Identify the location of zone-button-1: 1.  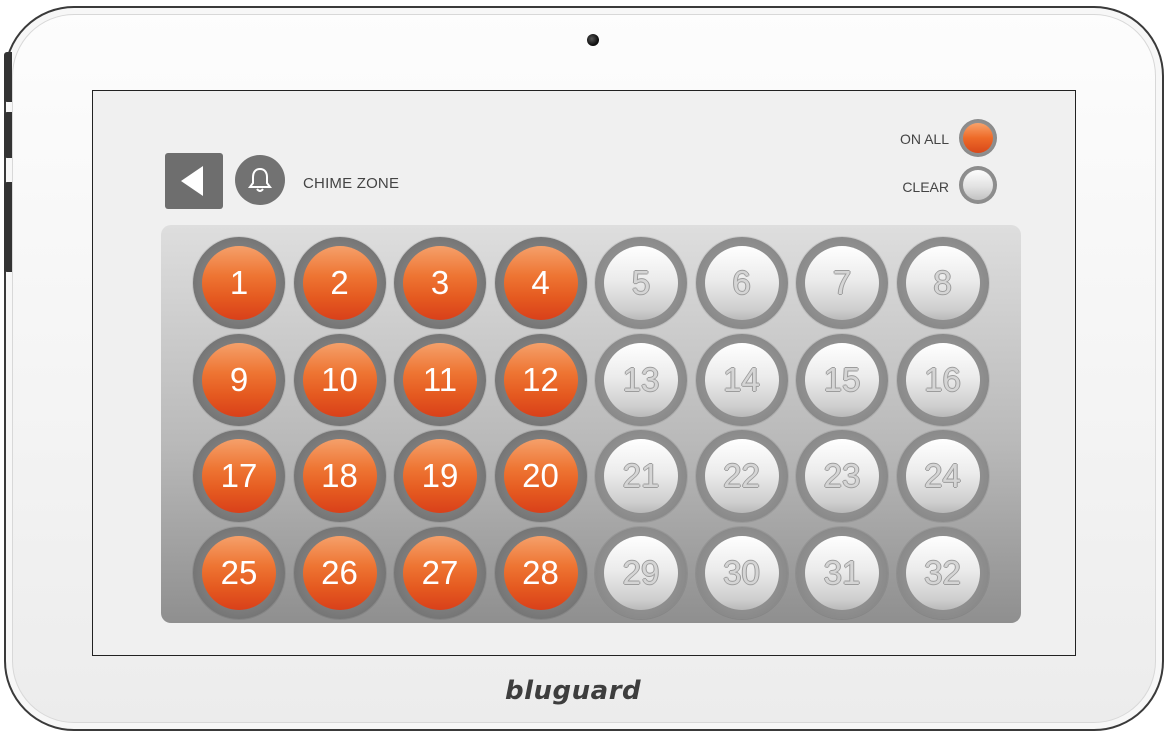
(239, 283).